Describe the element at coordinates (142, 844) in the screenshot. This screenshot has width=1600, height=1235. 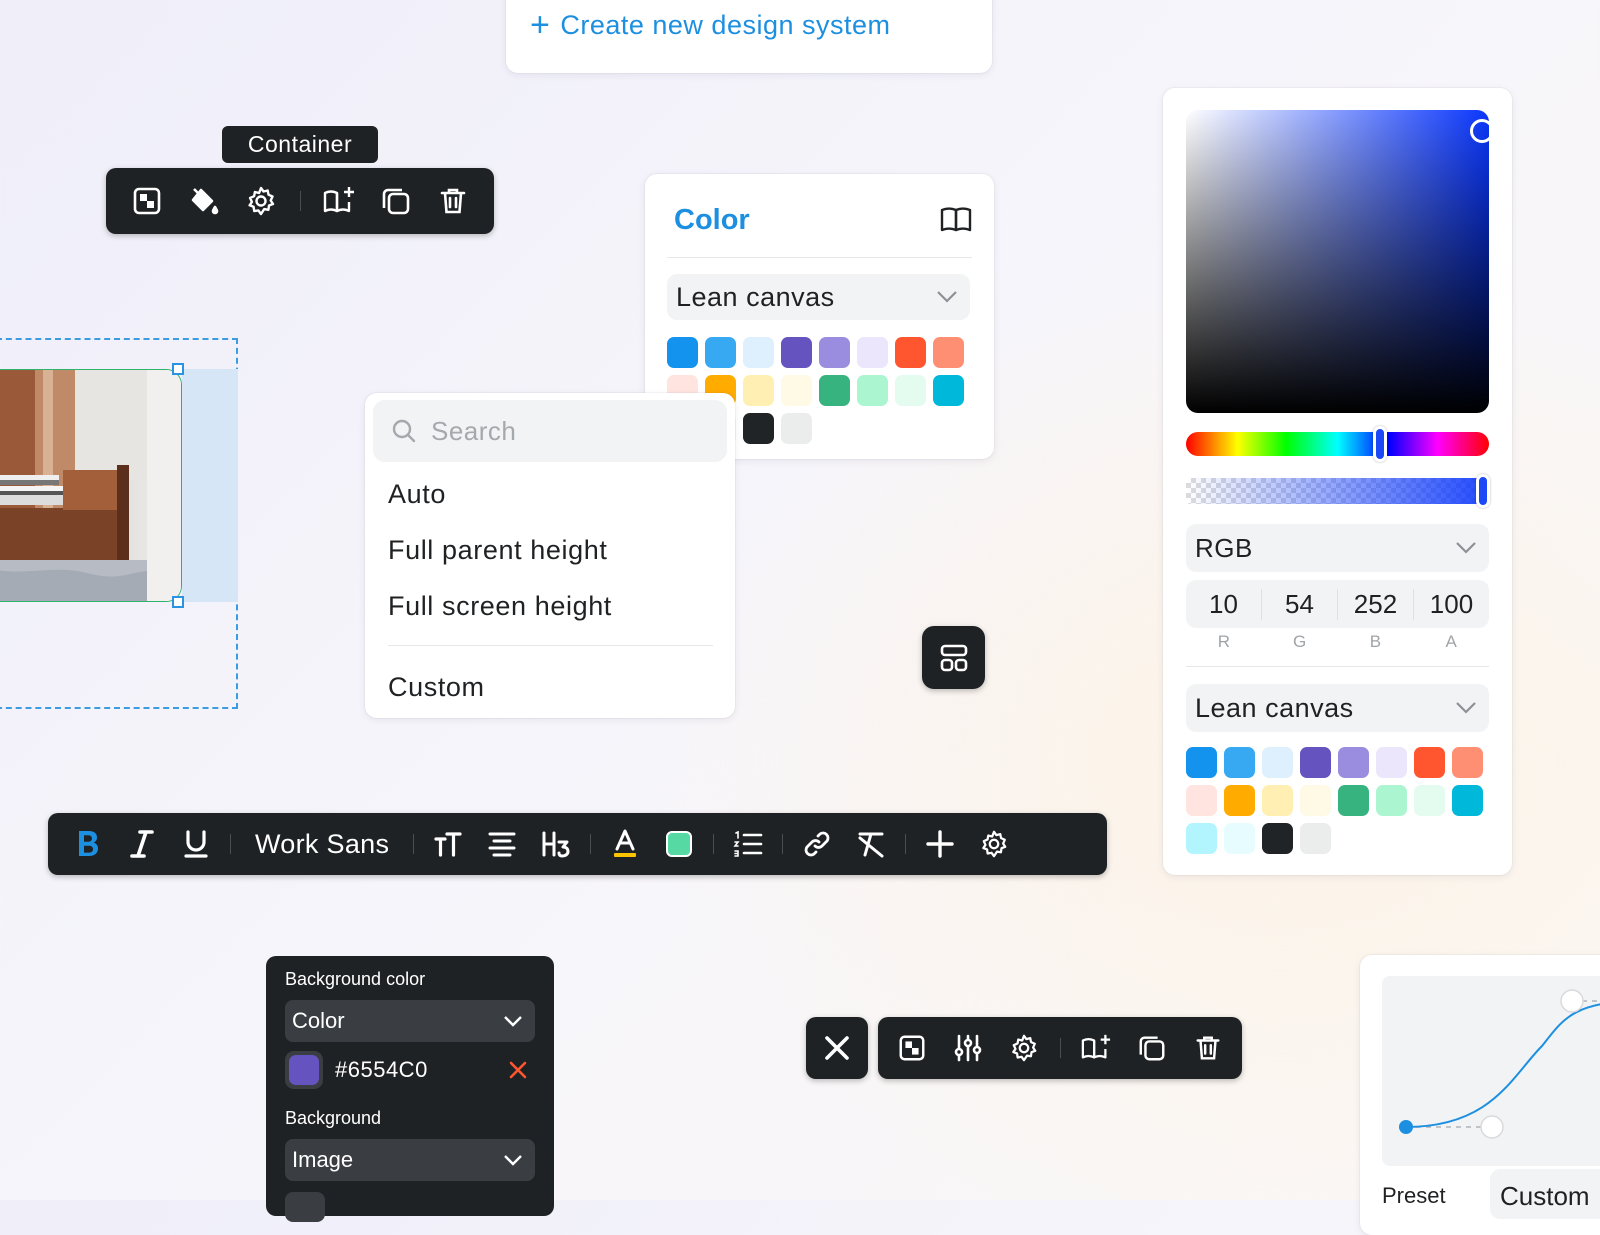
I see `italic-icon` at that location.